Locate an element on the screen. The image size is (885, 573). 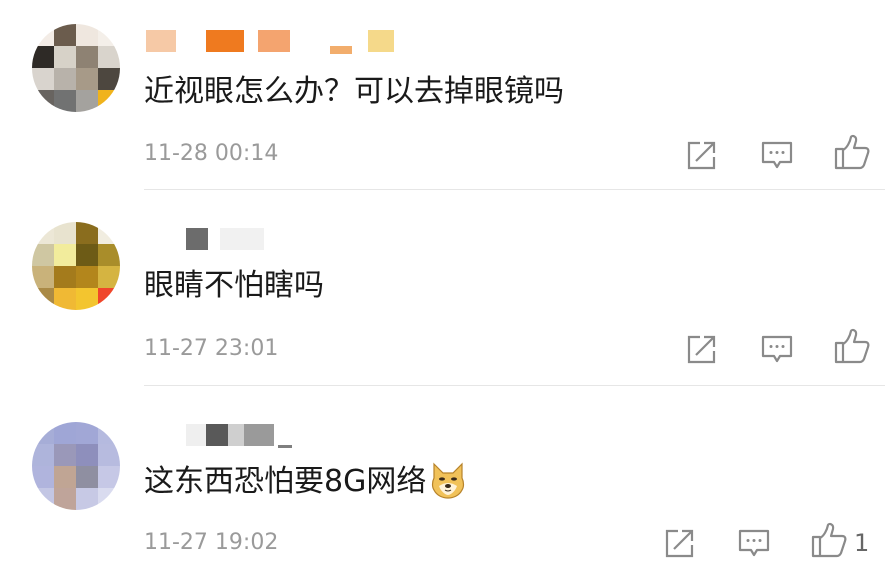
comment-text-content: 这东西恐怕要8G网络 is located at coordinates (285, 481).